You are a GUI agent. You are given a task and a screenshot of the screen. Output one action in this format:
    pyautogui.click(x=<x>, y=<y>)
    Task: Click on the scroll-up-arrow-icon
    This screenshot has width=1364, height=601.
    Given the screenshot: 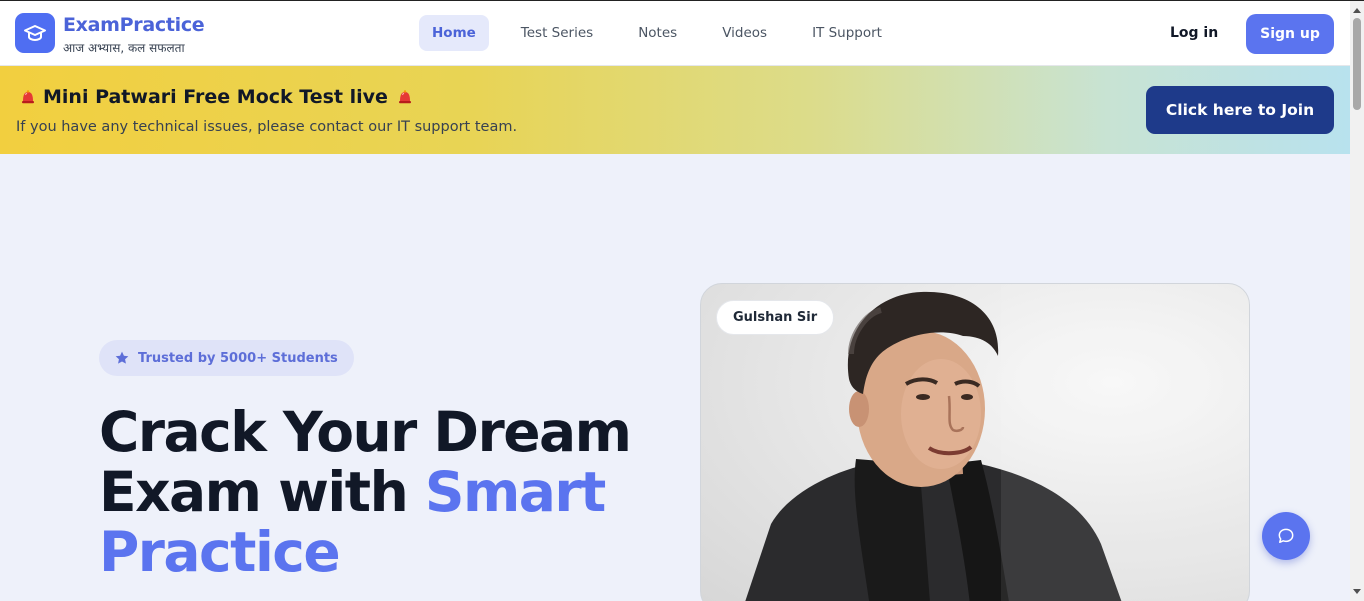 What is the action you would take?
    pyautogui.click(x=1357, y=10)
    